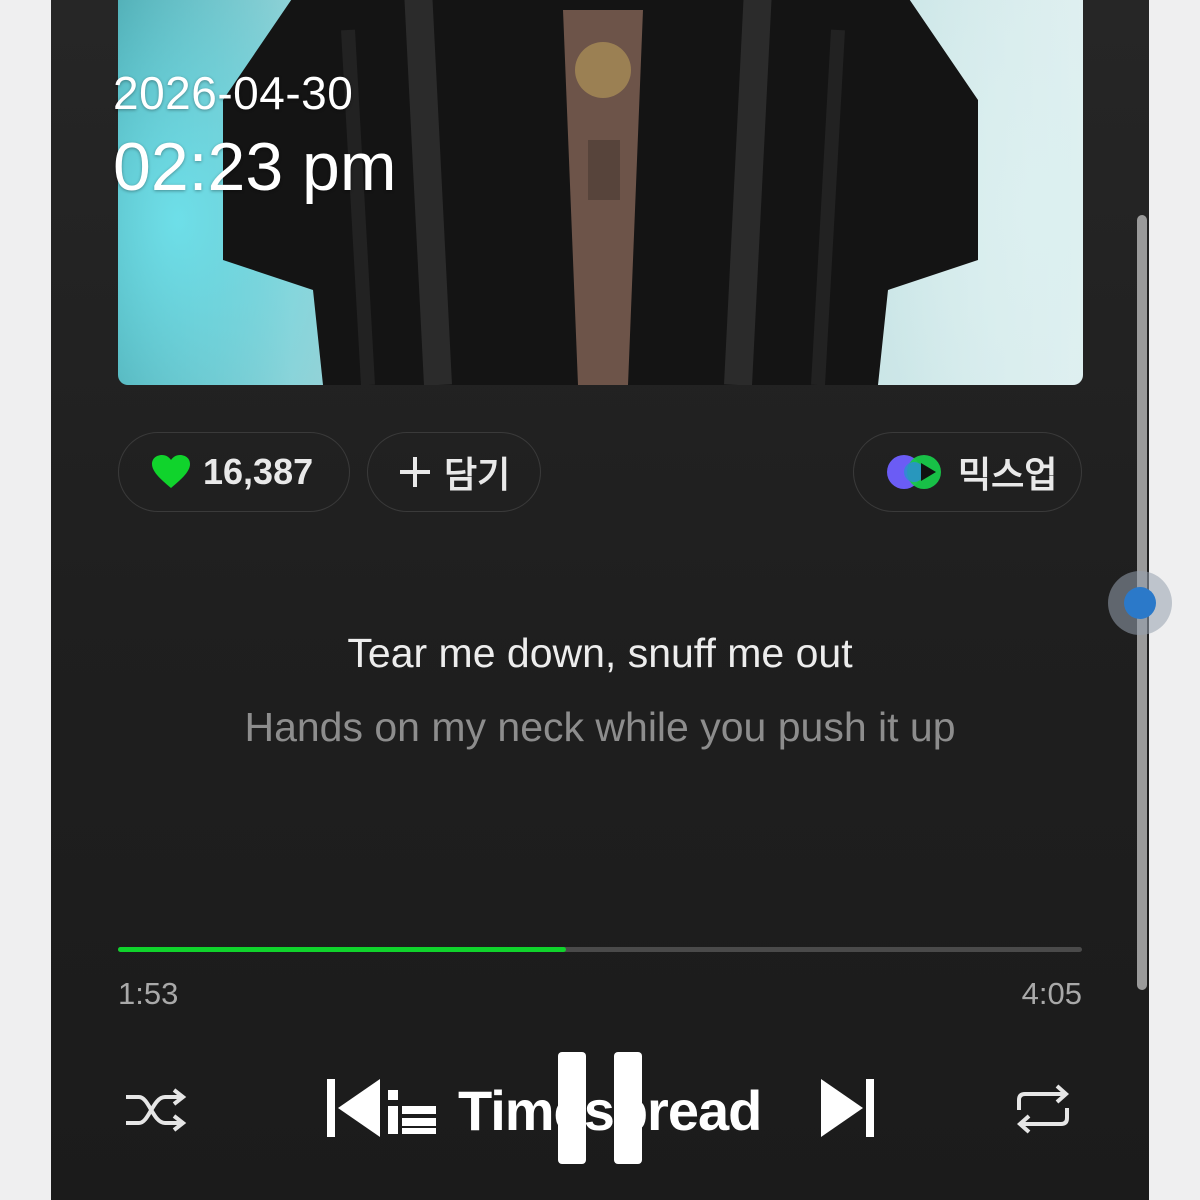 This screenshot has height=1200, width=1200. I want to click on floating-knob, so click(1140, 603).